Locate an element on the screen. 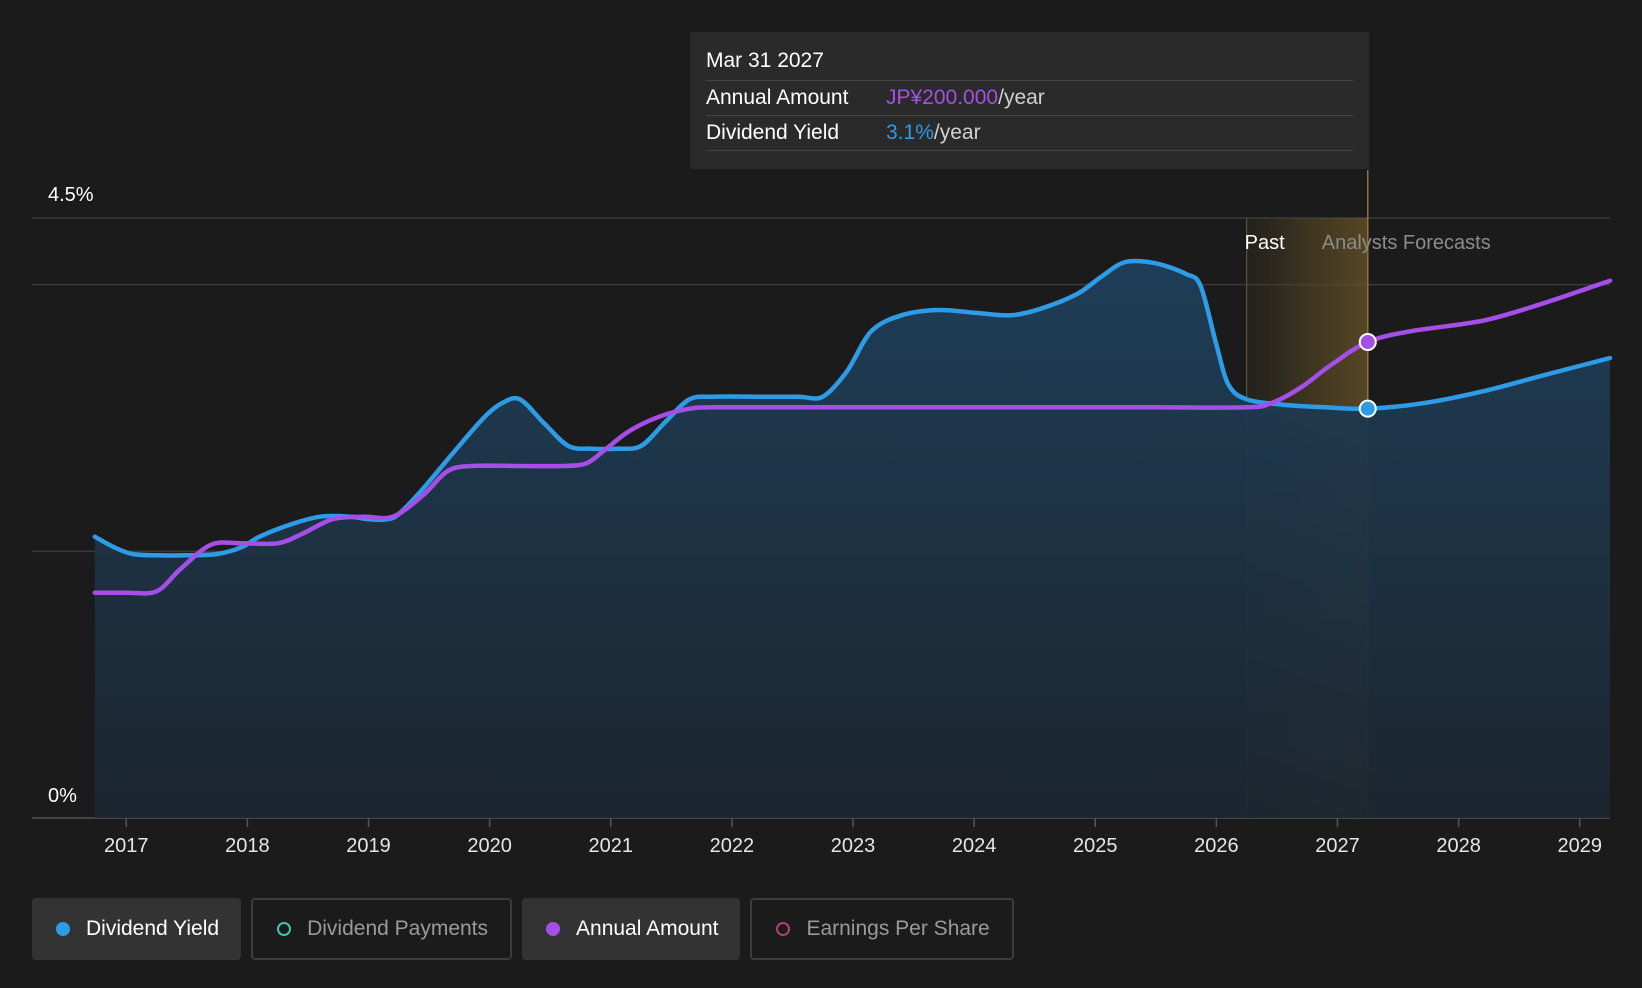  x-tick-label: 2025 is located at coordinates (1095, 846).